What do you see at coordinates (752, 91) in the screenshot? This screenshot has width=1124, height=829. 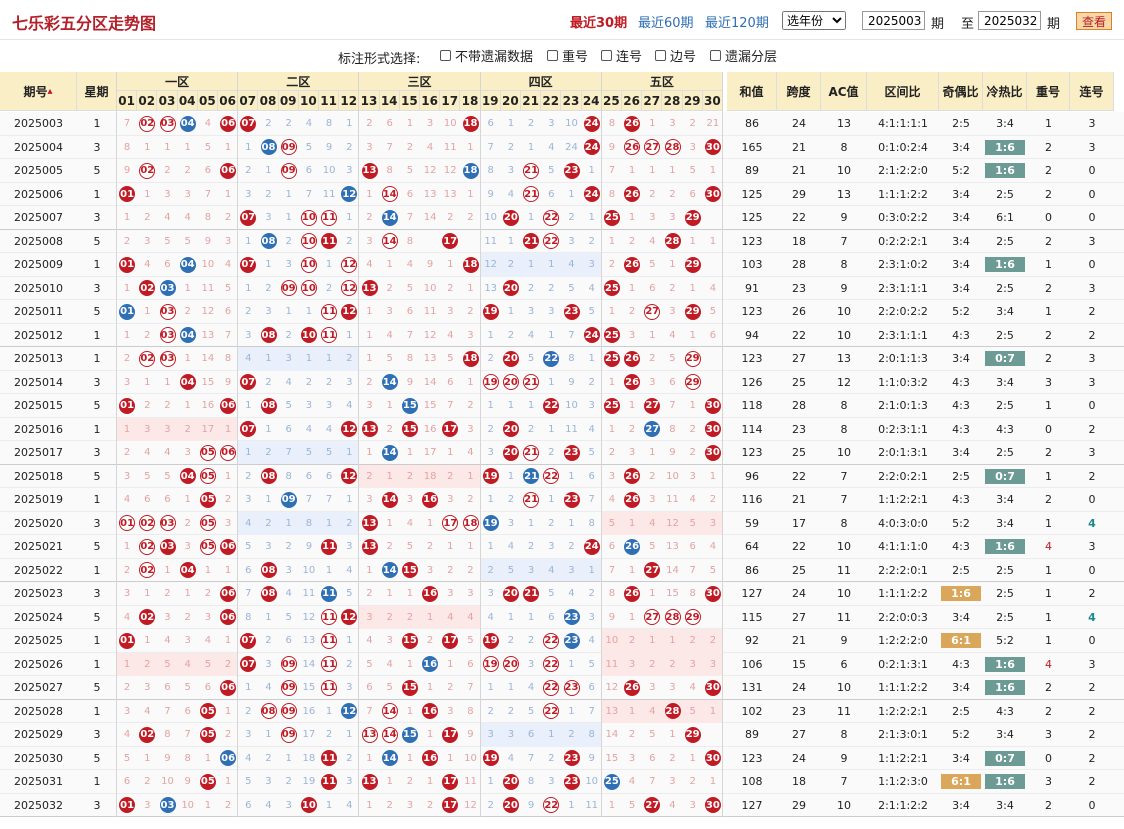 I see `sum-column-header: 和值` at bounding box center [752, 91].